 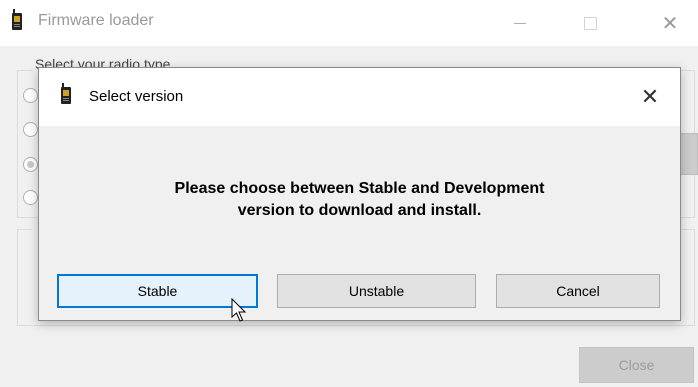 I want to click on unstable-button: Unstable, so click(x=376, y=291).